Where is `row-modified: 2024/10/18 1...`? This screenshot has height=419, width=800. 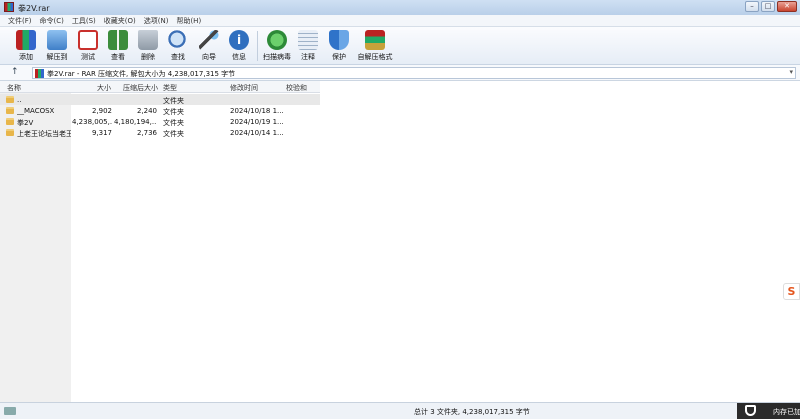 row-modified: 2024/10/18 1... is located at coordinates (257, 111).